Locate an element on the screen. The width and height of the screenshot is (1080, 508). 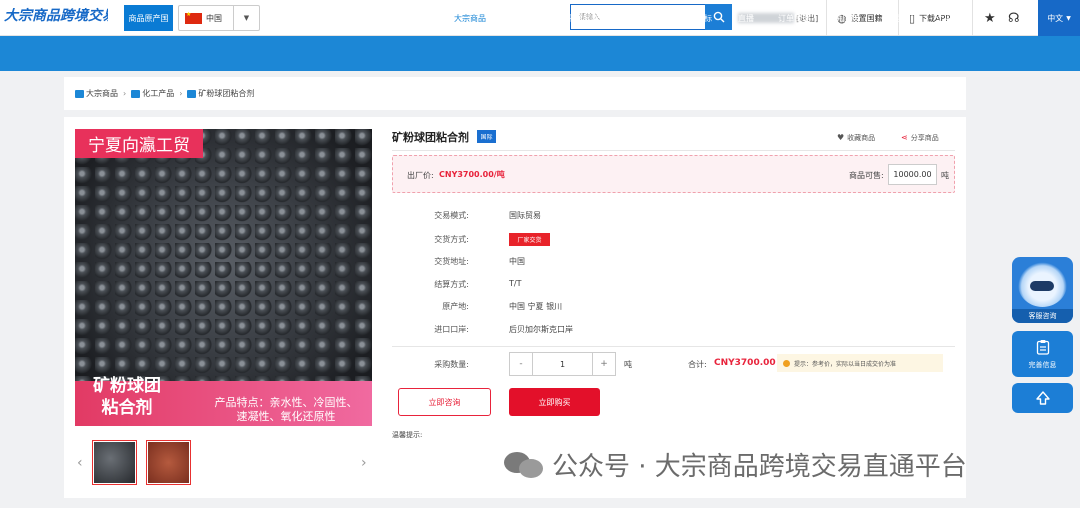
nav-item: 需求发布 is located at coordinates (525, 18).